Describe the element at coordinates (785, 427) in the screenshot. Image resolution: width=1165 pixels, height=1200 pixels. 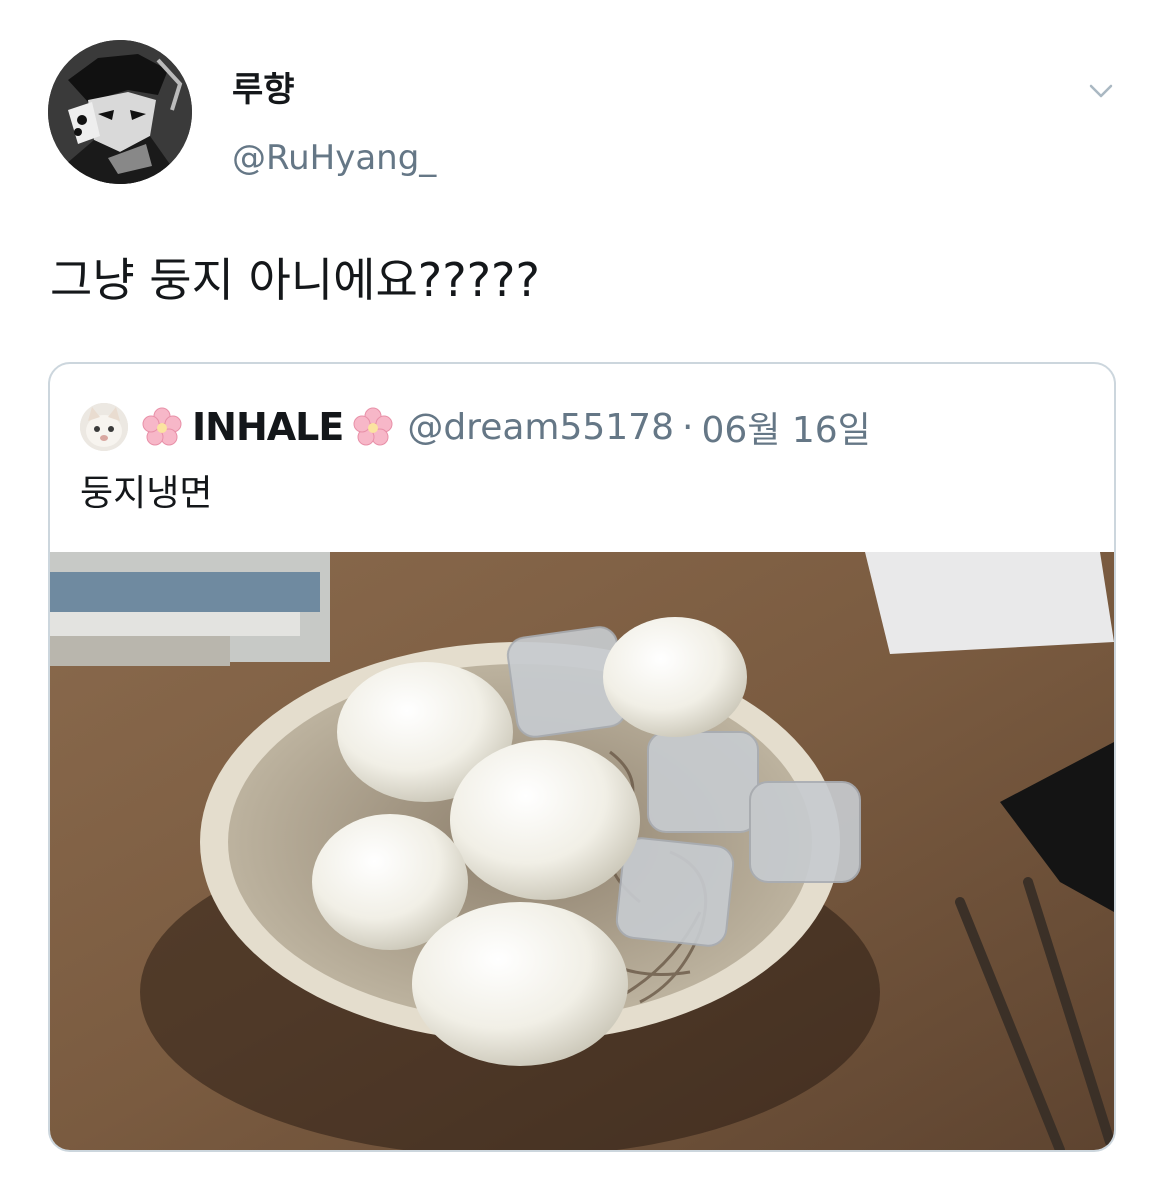
I see `quoted-date: 06월 16일` at that location.